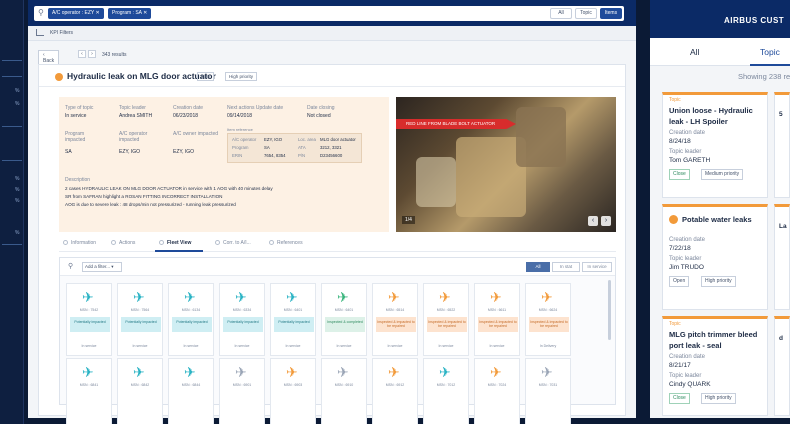 This screenshot has height=424, width=790. What do you see at coordinates (175, 243) in the screenshot?
I see `tab-fleet-view: Fleet View` at bounding box center [175, 243].